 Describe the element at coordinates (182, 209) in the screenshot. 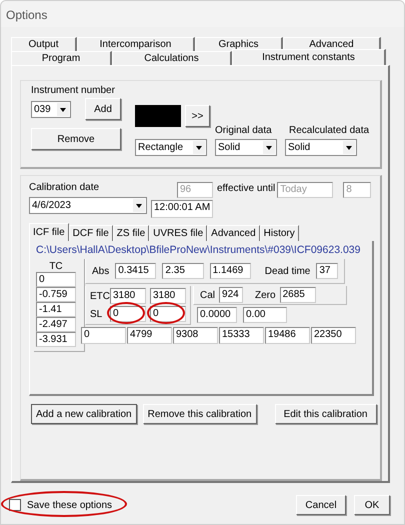

I see `time-field: 12:00:01 AM` at that location.